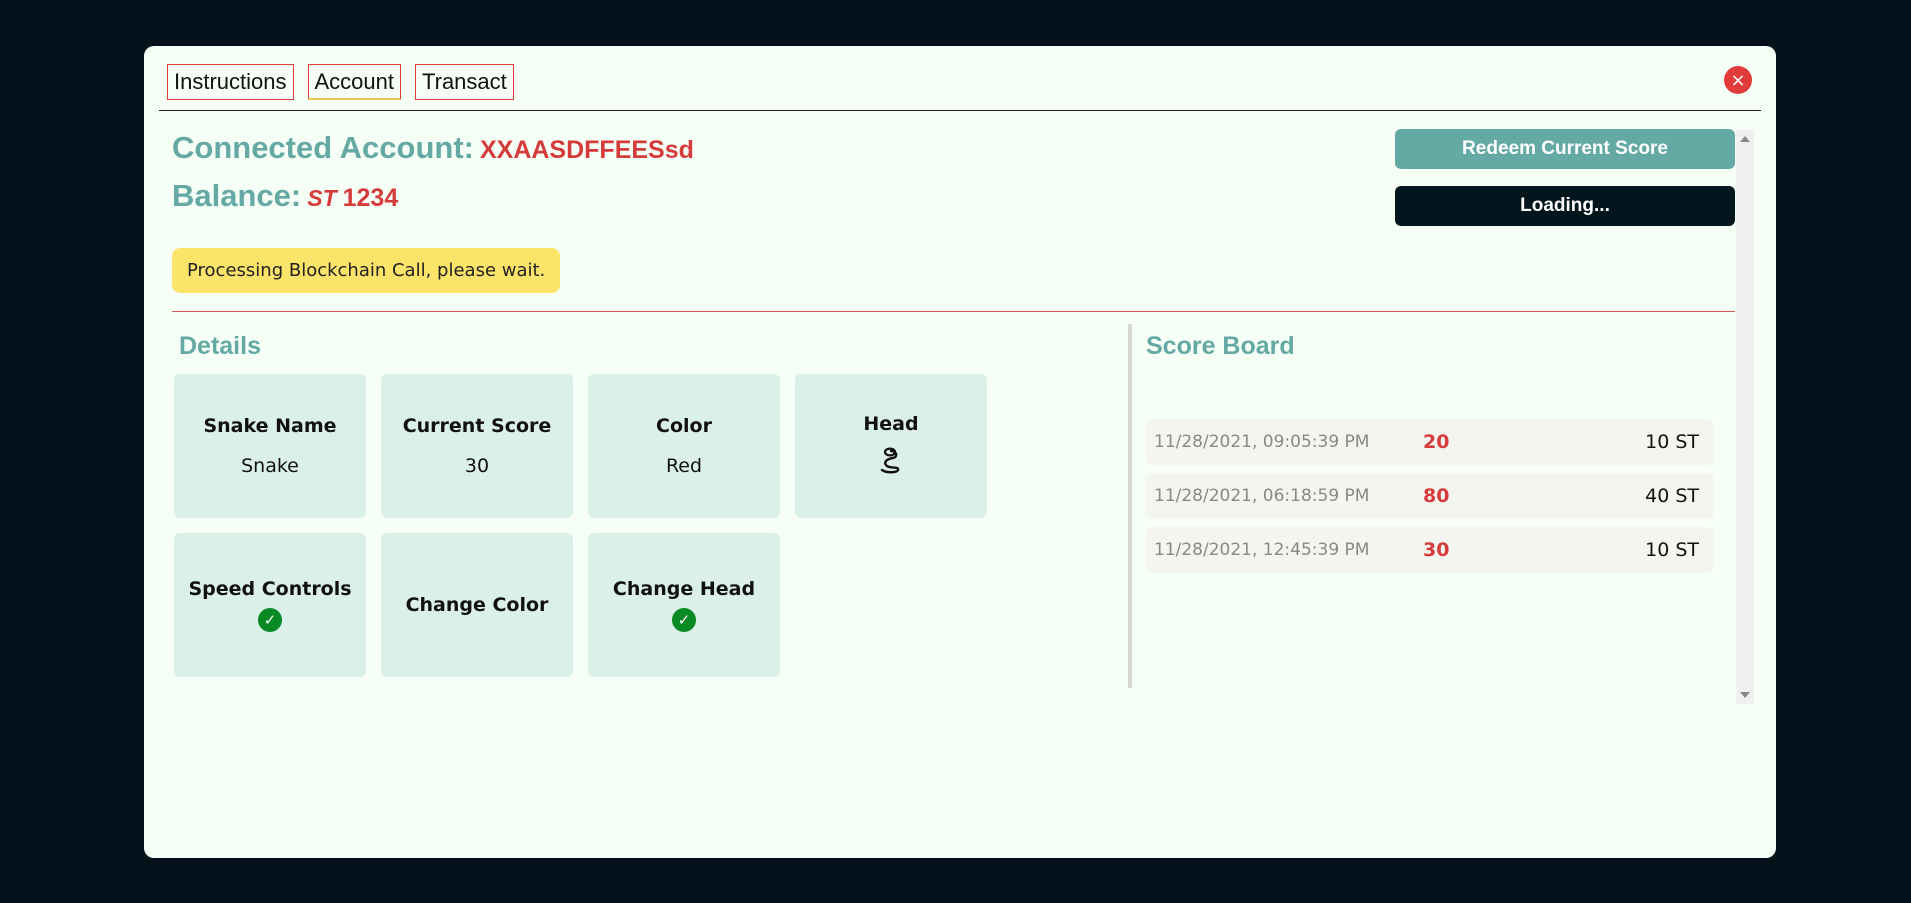 The width and height of the screenshot is (1911, 903). I want to click on score-time: 11/28/2021, 09:05:39 PM, so click(1262, 442).